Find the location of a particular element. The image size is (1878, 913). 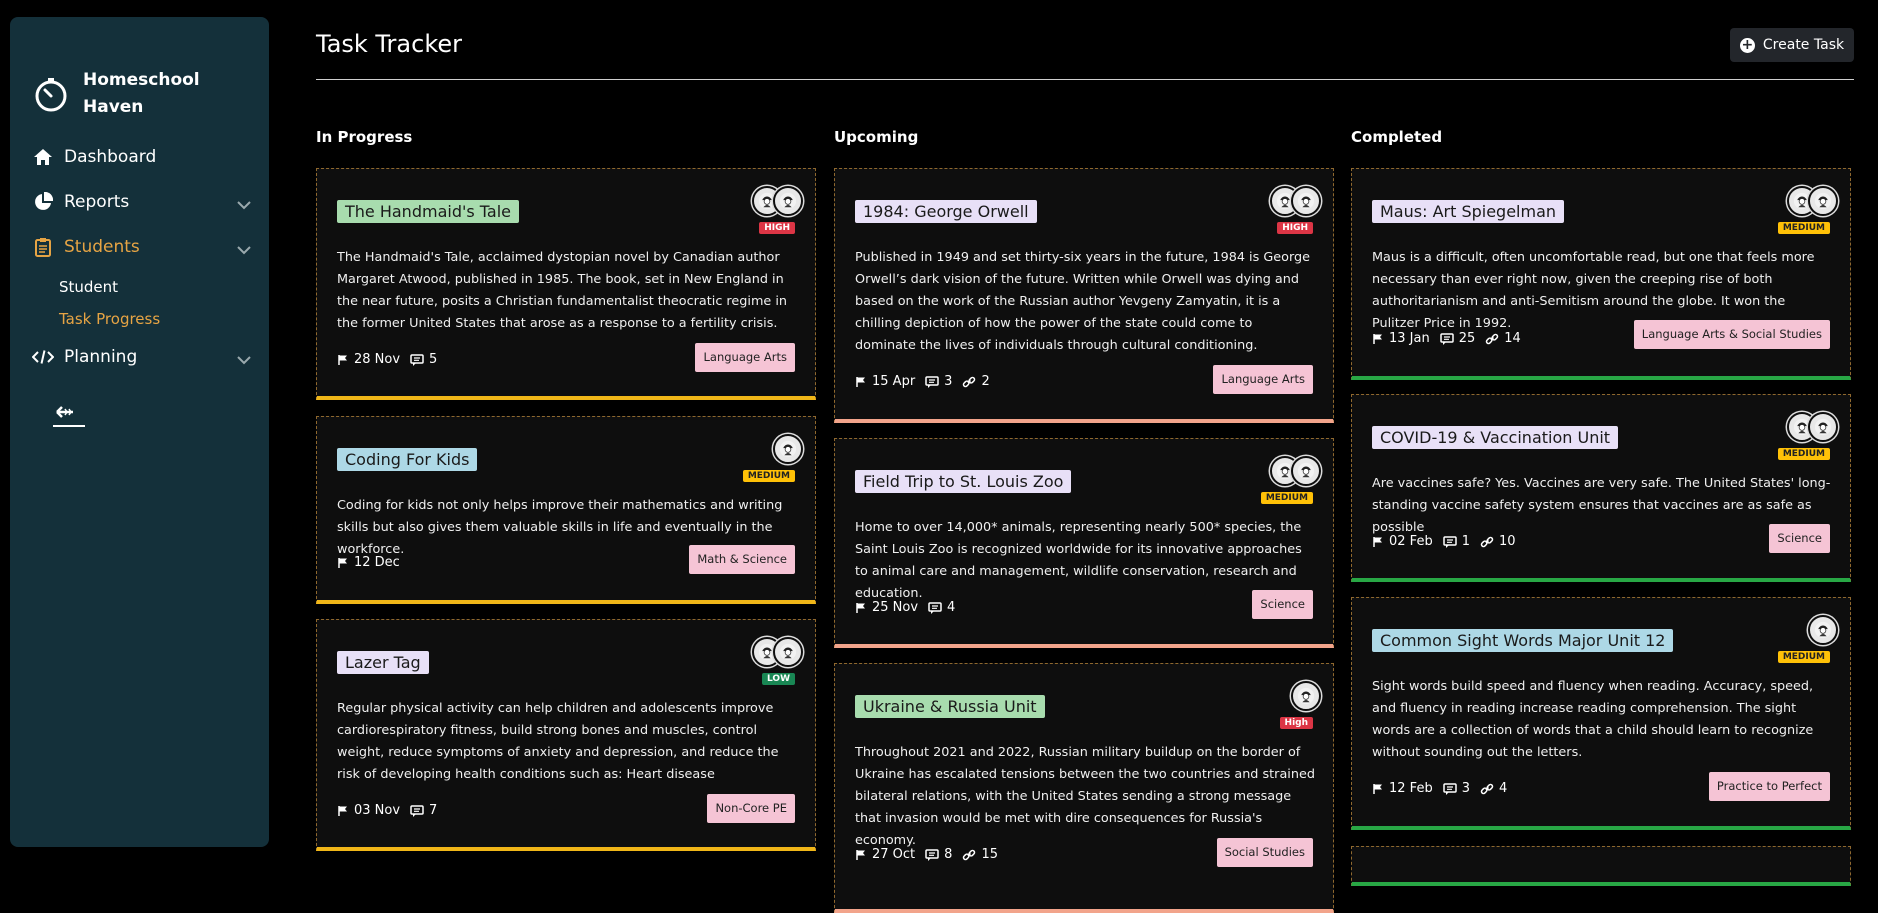

subject-tag: Social Studies is located at coordinates (1264, 852).